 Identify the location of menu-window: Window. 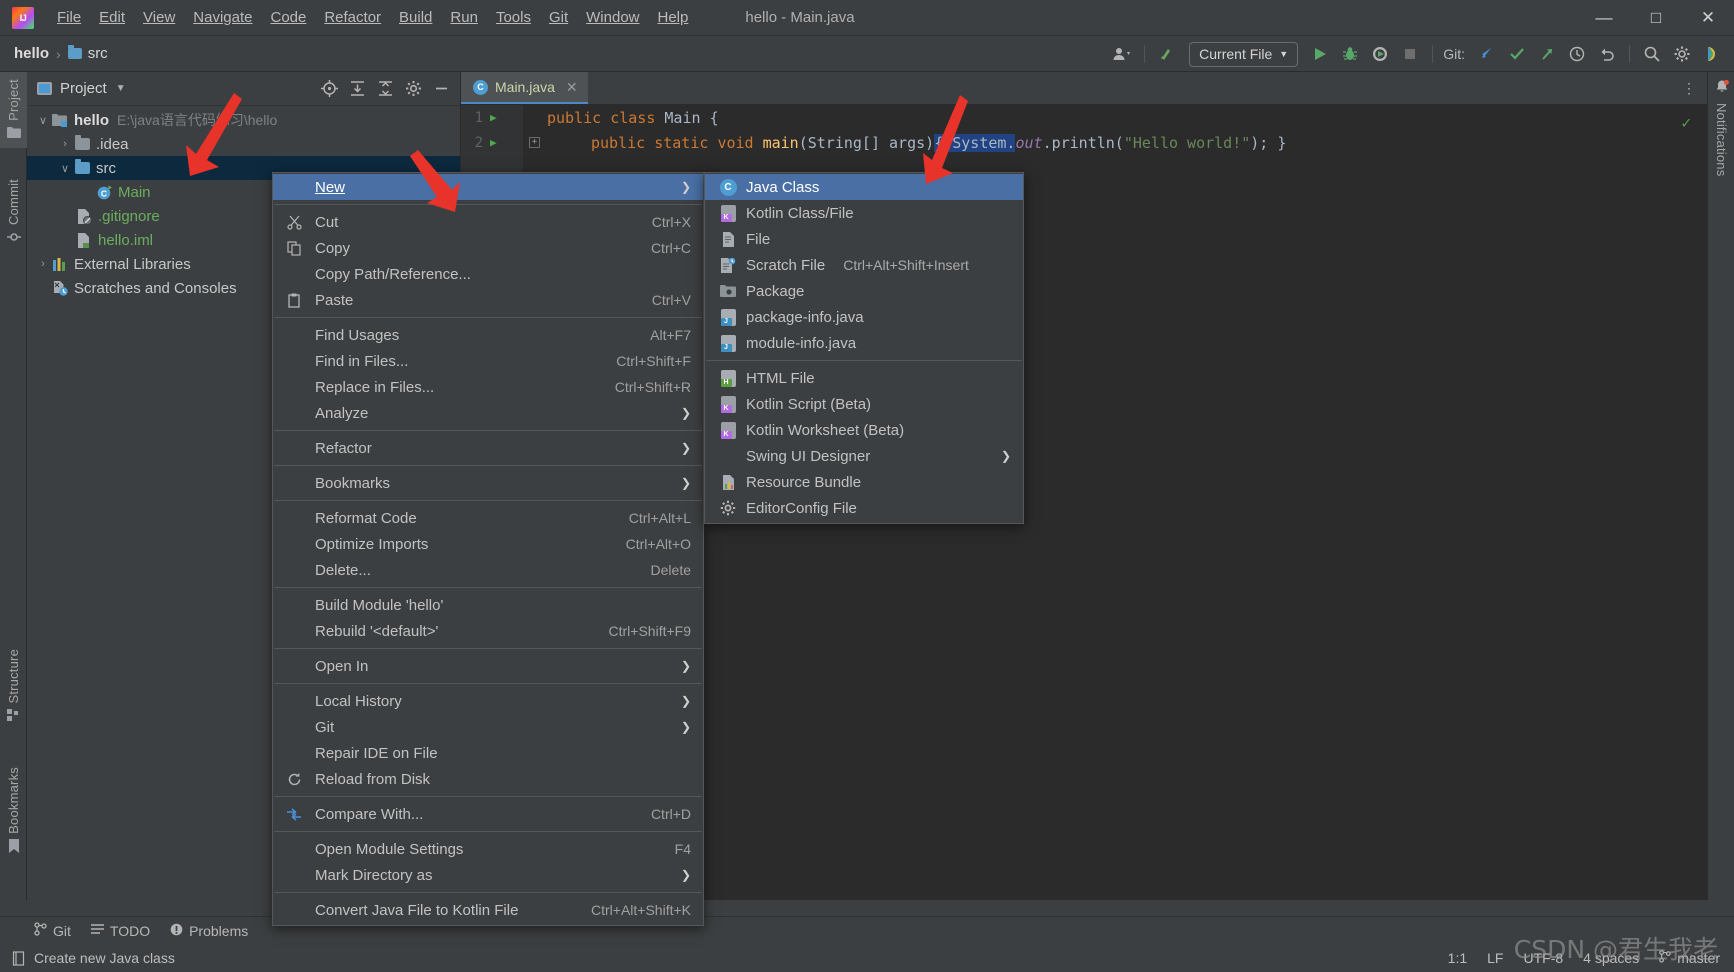
(612, 17).